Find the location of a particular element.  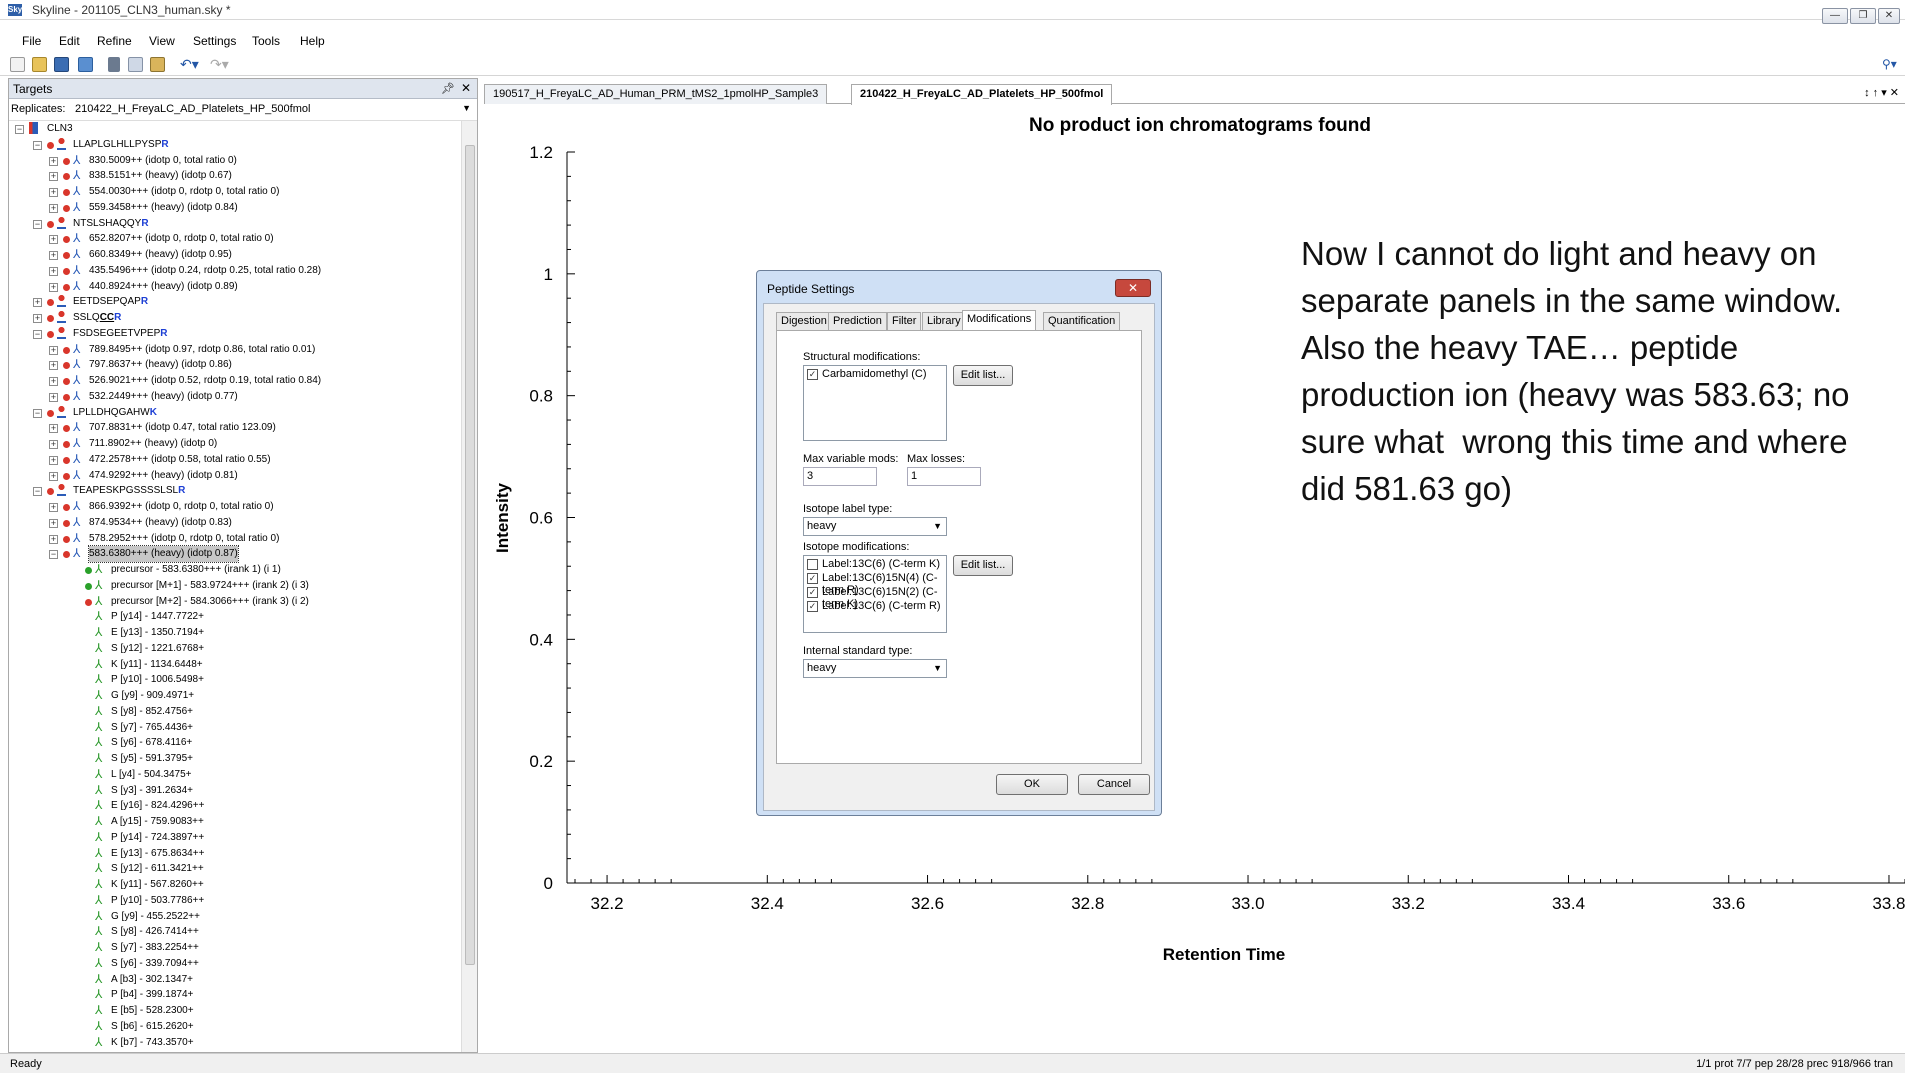

tab-library: Library is located at coordinates (944, 321).